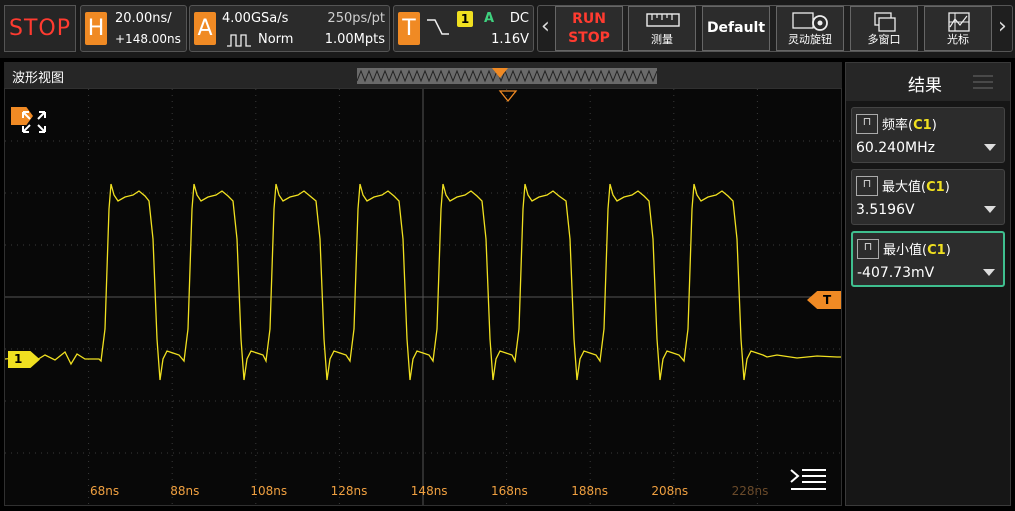 This screenshot has width=1015, height=511. I want to click on measurement-name: 最大值, so click(902, 187).